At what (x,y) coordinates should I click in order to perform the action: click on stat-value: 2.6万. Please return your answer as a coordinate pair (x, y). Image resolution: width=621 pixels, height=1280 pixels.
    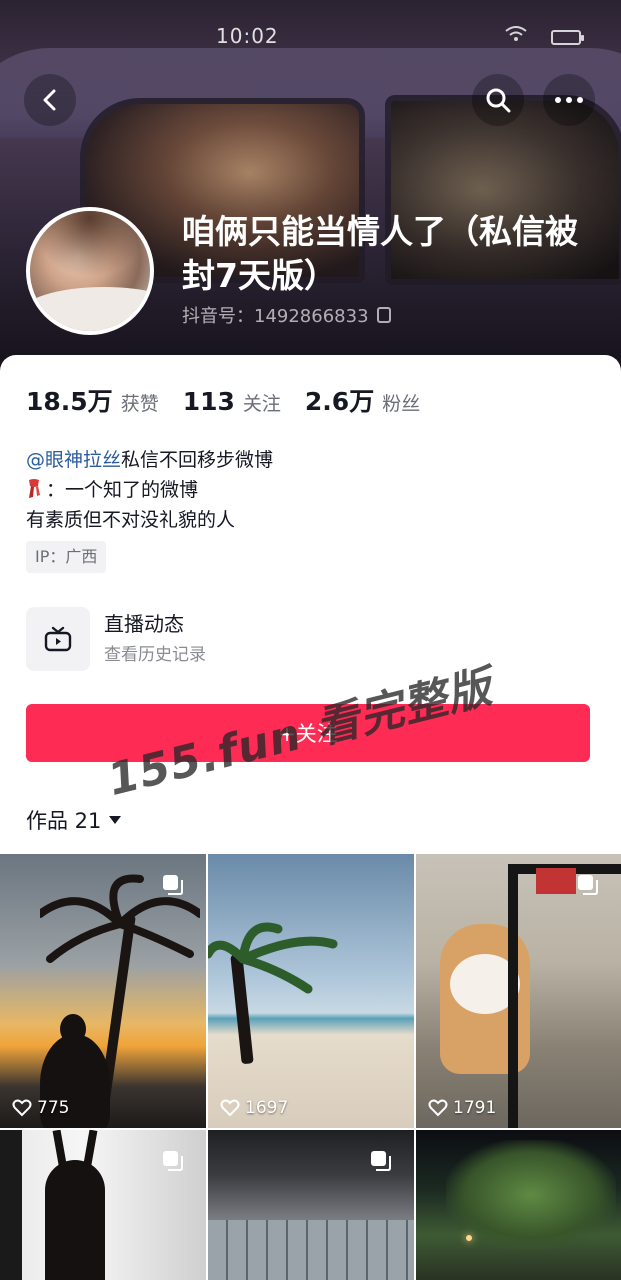
    Looking at the image, I should click on (339, 401).